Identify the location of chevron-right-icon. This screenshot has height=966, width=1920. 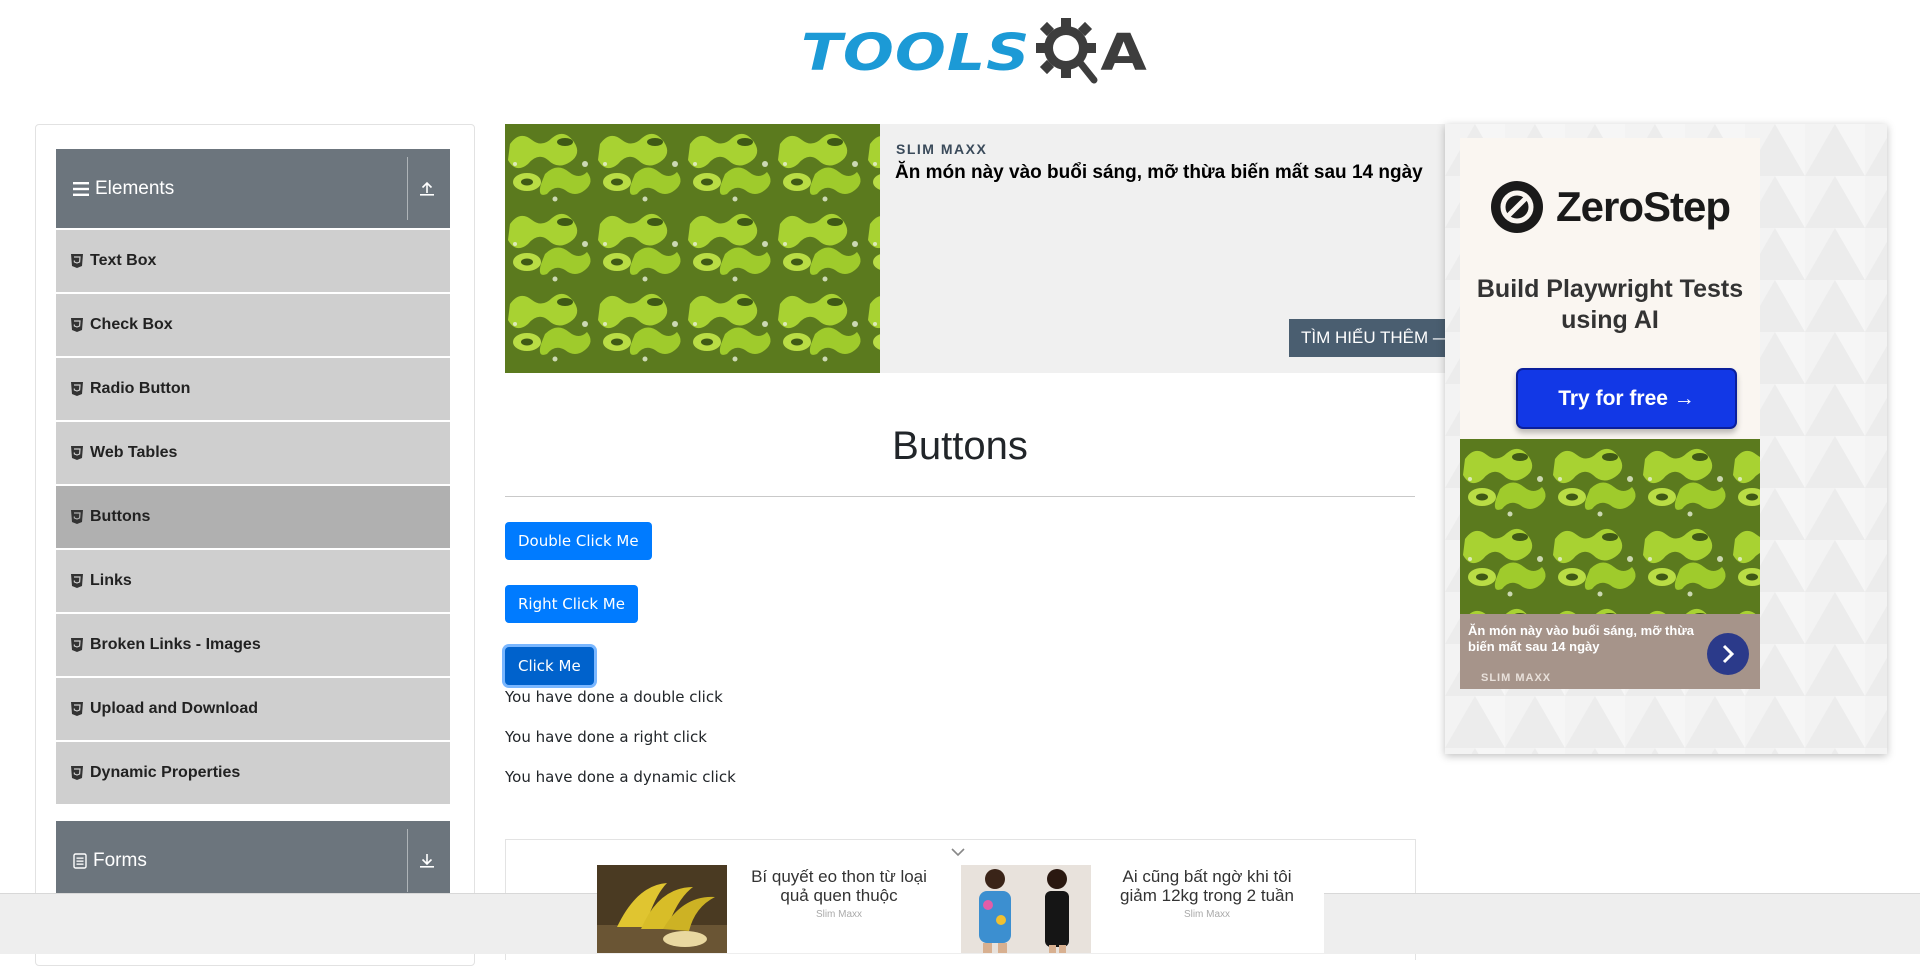
(1728, 654).